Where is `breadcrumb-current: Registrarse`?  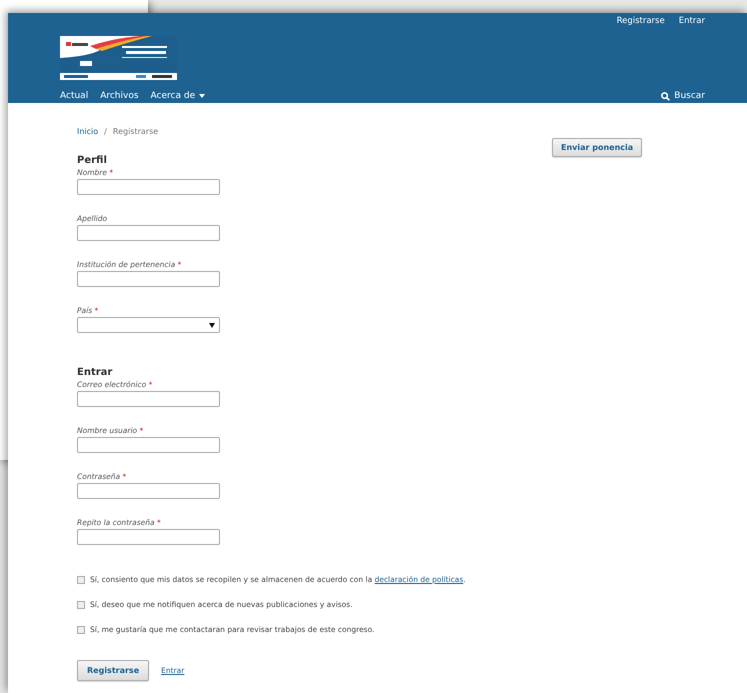
breadcrumb-current: Registrarse is located at coordinates (135, 131).